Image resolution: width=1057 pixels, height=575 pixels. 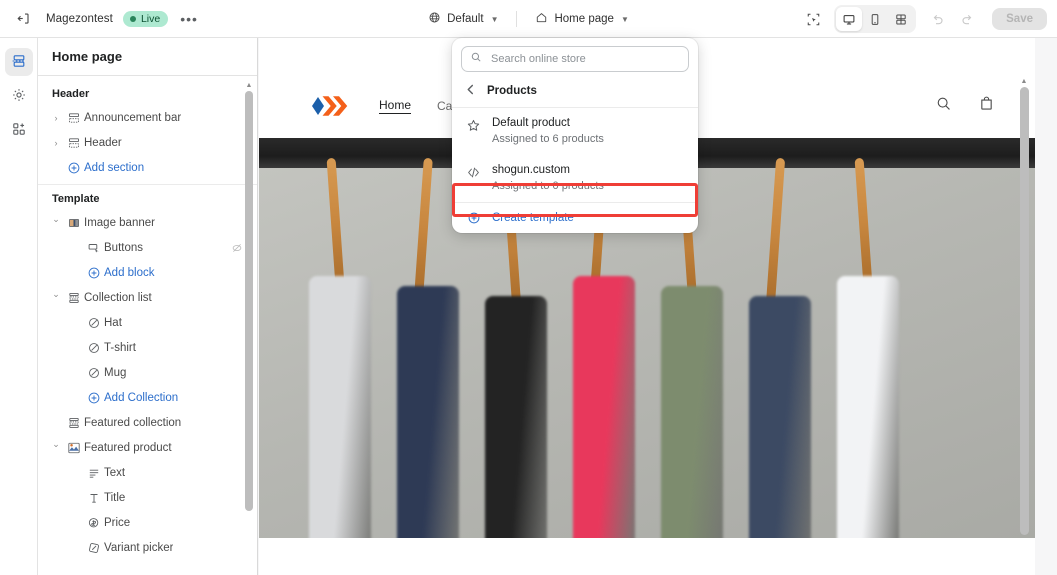 I want to click on image-icon, so click(x=74, y=223).